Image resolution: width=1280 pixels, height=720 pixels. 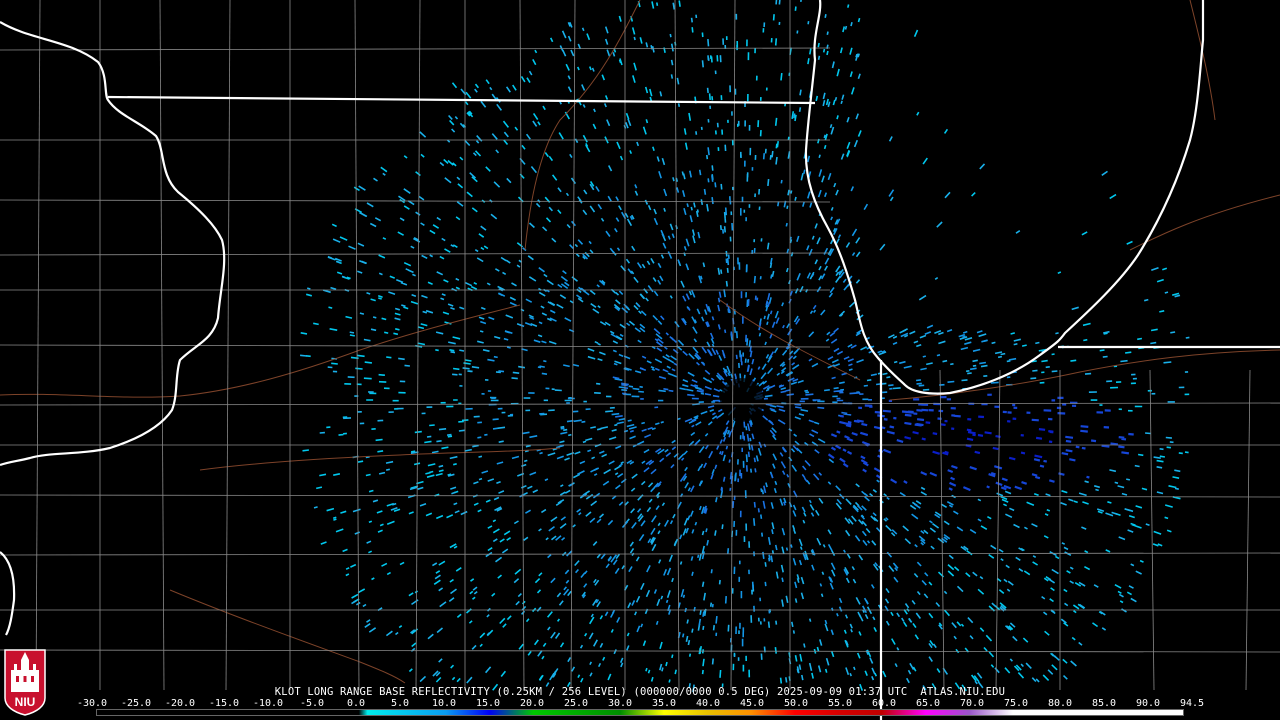 I want to click on colorbar-tick: -25.0, so click(x=136, y=703).